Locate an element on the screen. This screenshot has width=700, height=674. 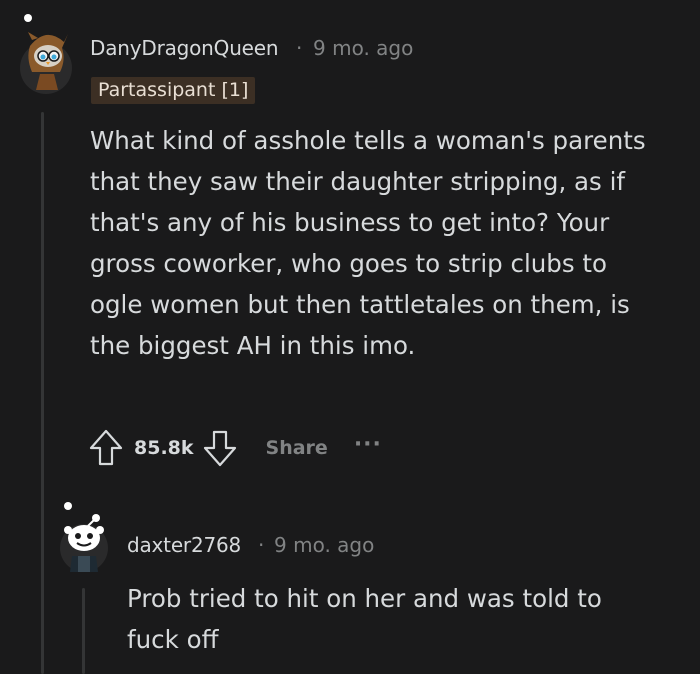
comment-actions: 85.8k Share ··· is located at coordinates (235, 448).